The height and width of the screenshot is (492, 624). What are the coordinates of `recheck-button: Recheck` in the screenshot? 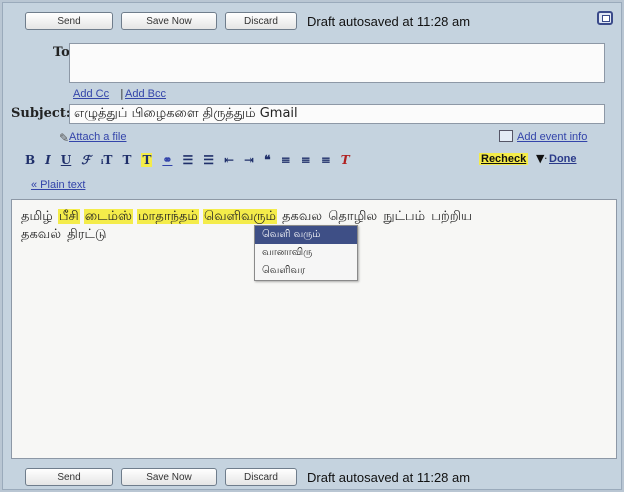 It's located at (504, 159).